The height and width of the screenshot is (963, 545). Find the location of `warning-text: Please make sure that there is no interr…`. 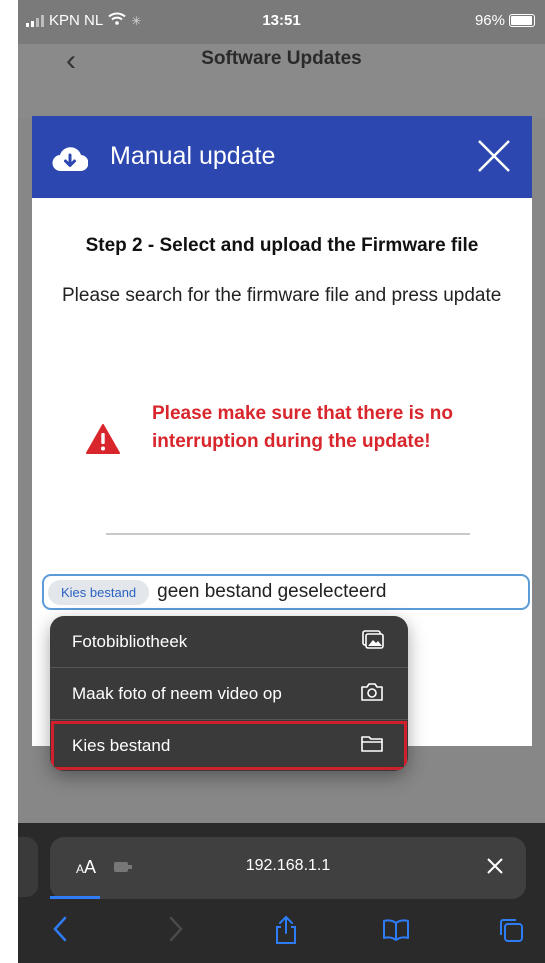

warning-text: Please make sure that there is no interr… is located at coordinates (302, 427).